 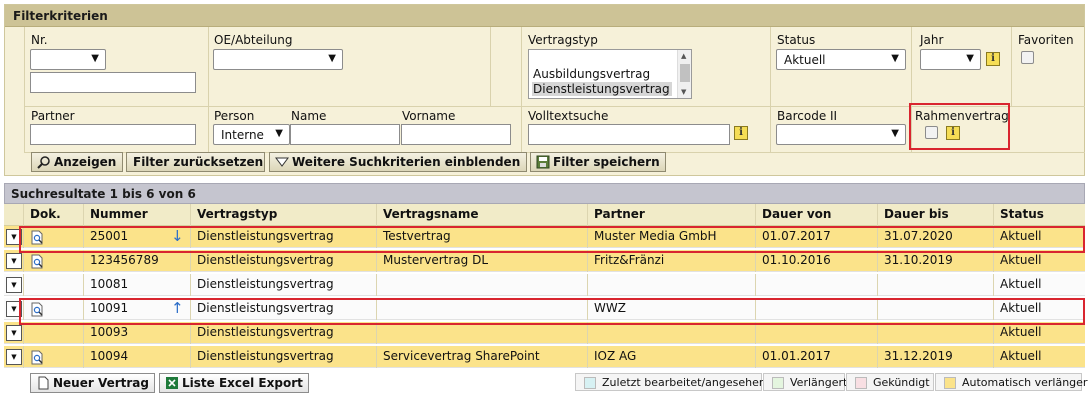 I want to click on legend-label: Gekündigt, so click(x=901, y=382).